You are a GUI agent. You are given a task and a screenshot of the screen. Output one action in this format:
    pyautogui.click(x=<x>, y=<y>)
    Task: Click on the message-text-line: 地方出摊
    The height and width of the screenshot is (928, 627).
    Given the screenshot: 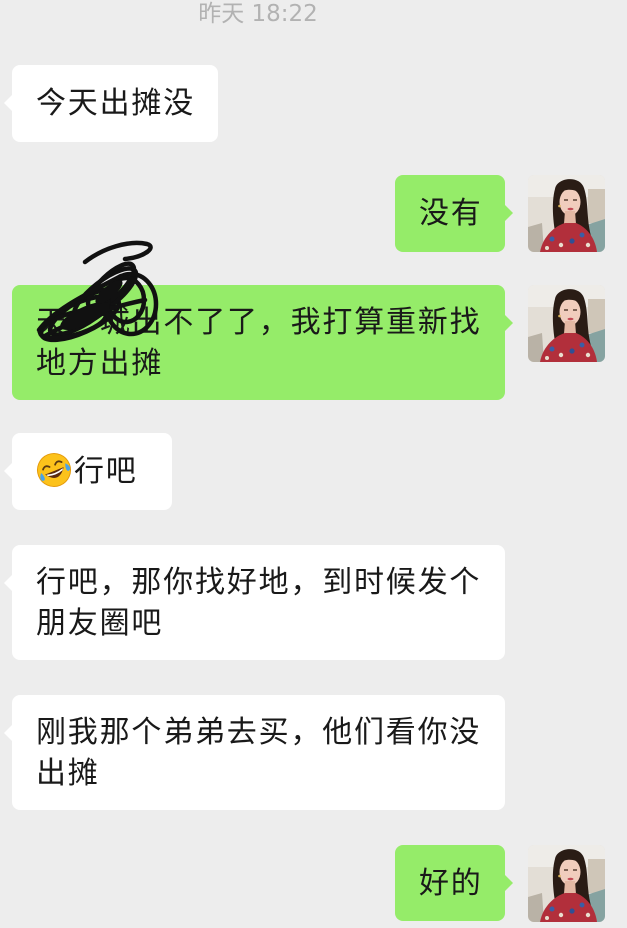 What is the action you would take?
    pyautogui.click(x=100, y=363)
    